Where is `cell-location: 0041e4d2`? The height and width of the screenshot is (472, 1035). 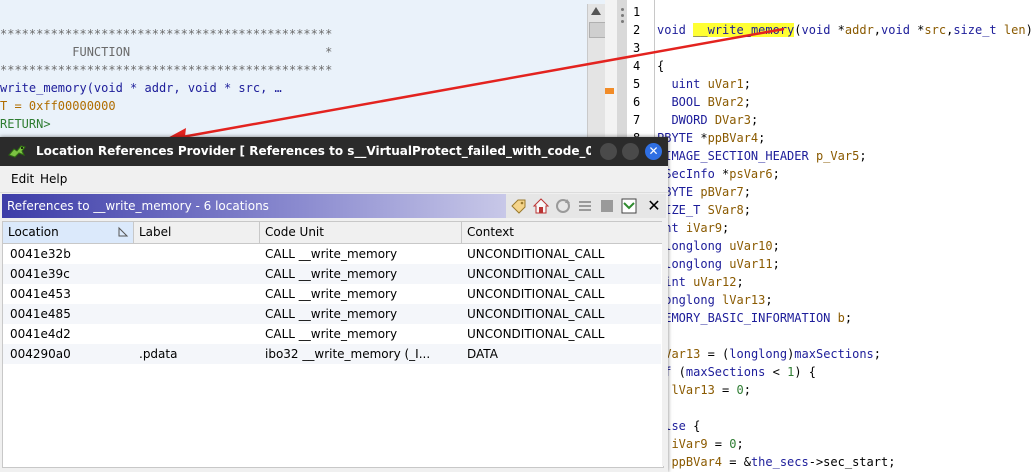
cell-location: 0041e4d2 is located at coordinates (40, 334).